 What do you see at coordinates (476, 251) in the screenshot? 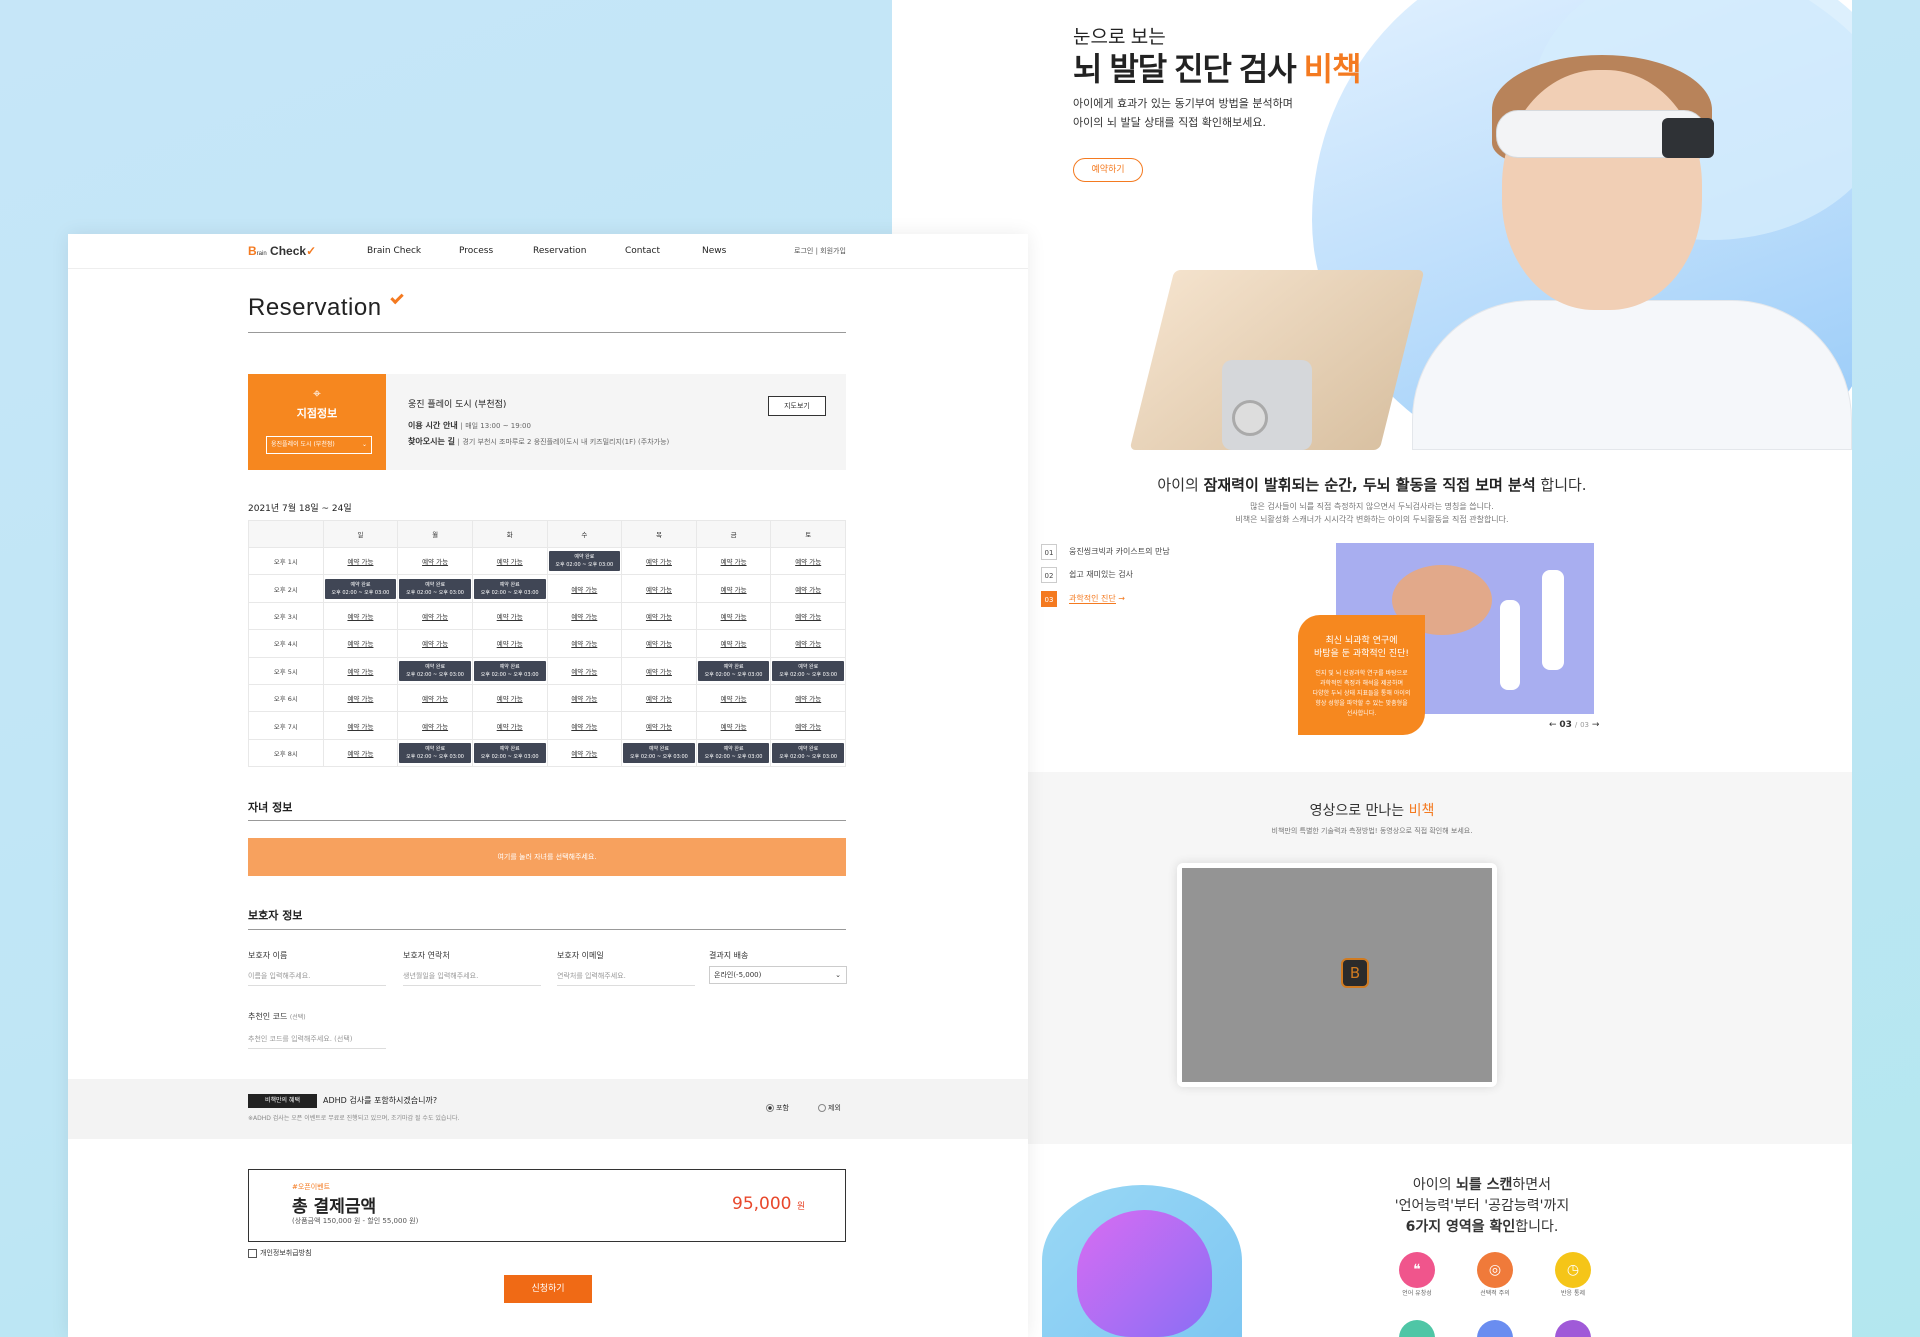
I see `nav-process: Process` at bounding box center [476, 251].